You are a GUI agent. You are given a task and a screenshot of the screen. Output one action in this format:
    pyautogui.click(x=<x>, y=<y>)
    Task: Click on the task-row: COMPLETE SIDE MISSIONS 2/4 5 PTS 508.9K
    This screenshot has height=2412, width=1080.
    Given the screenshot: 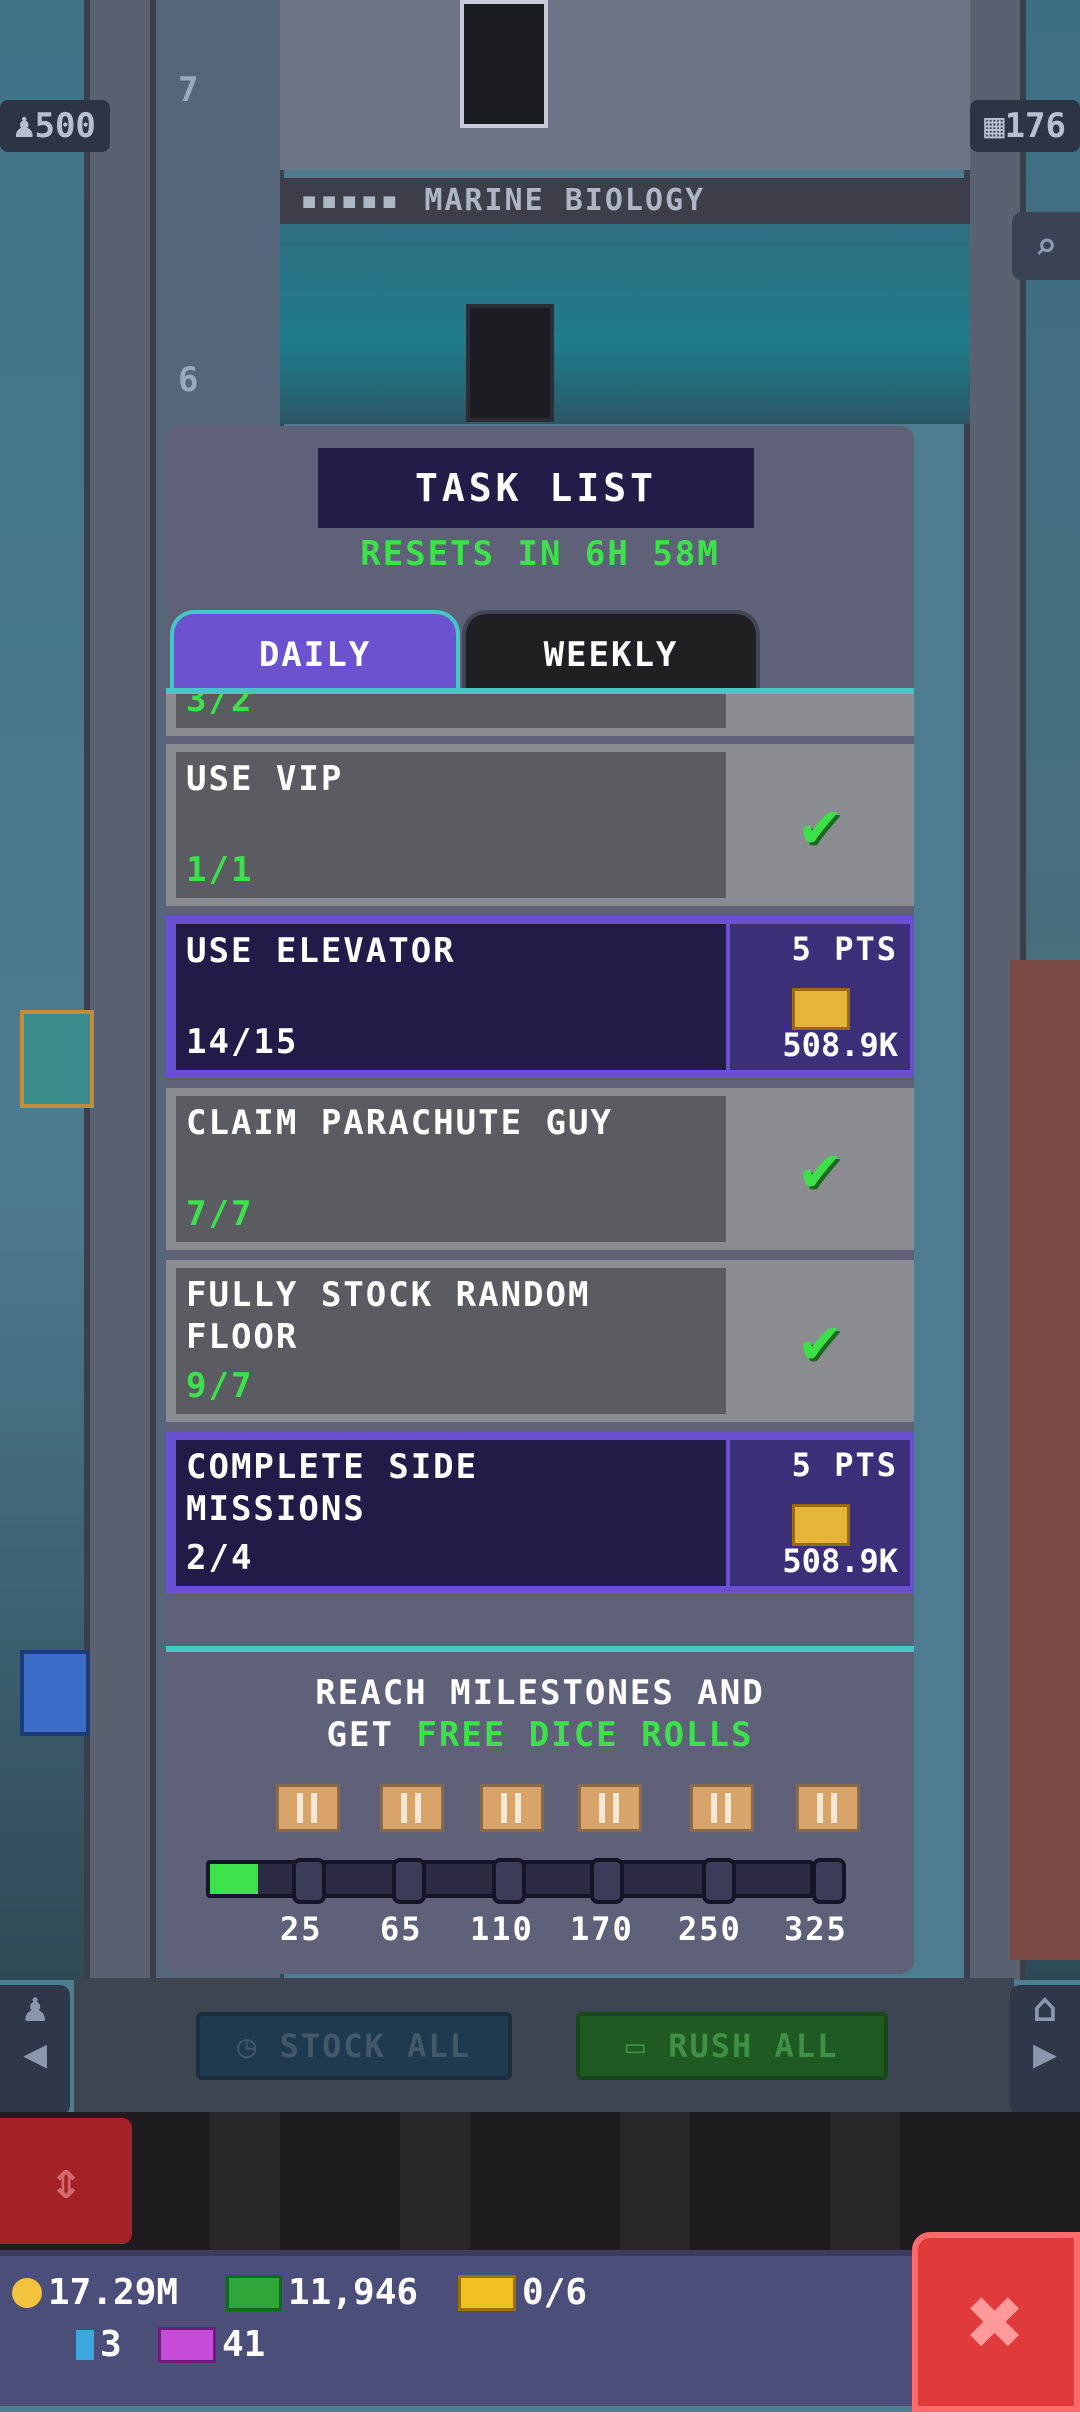 What is the action you would take?
    pyautogui.click(x=540, y=1513)
    